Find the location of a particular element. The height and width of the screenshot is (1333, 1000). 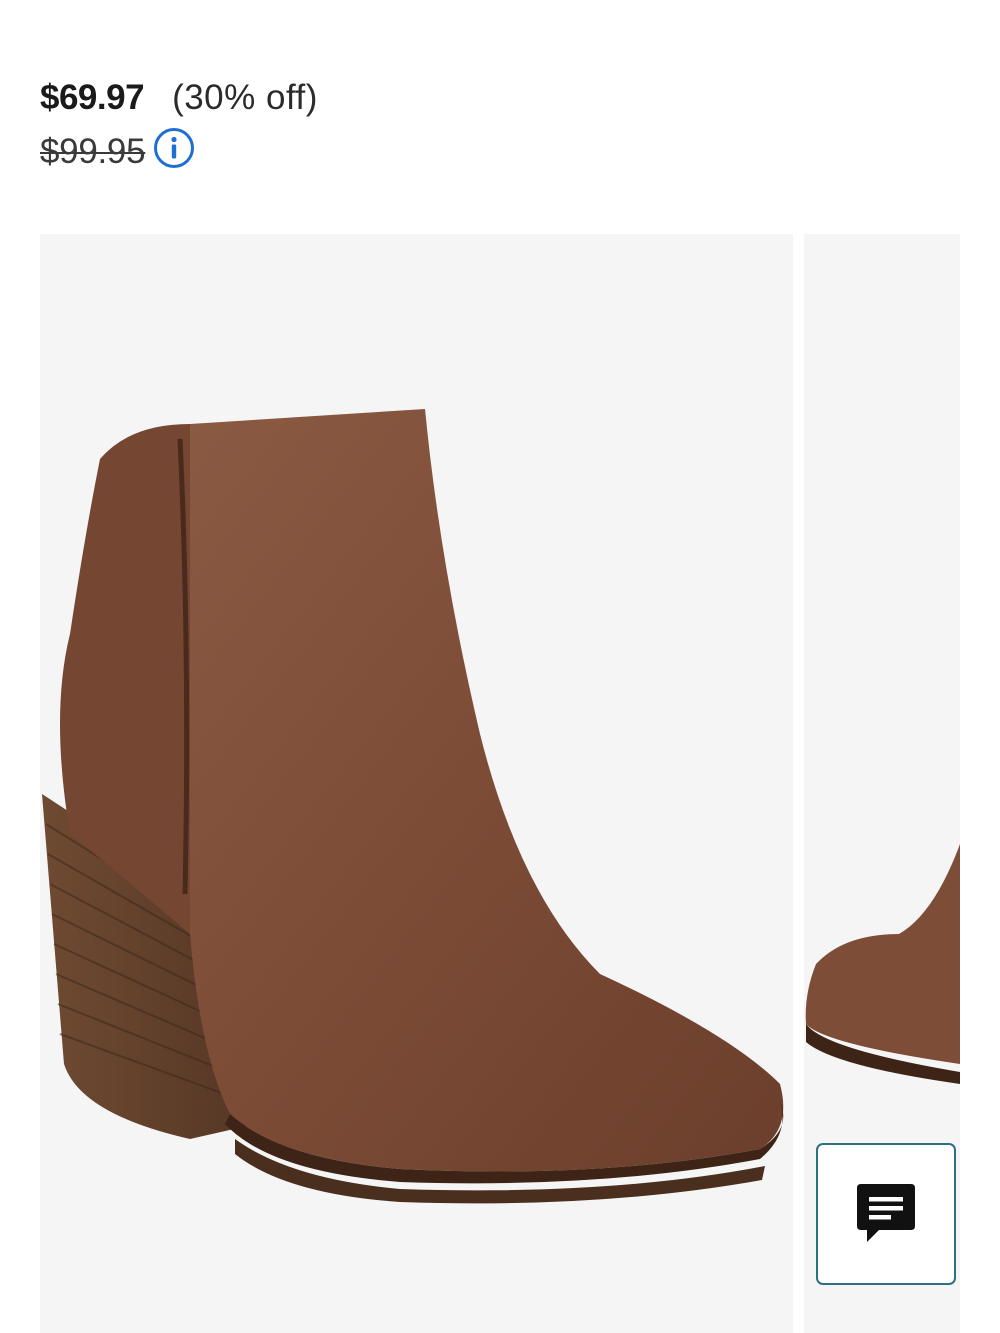

sale-price: $69.97 is located at coordinates (92, 97).